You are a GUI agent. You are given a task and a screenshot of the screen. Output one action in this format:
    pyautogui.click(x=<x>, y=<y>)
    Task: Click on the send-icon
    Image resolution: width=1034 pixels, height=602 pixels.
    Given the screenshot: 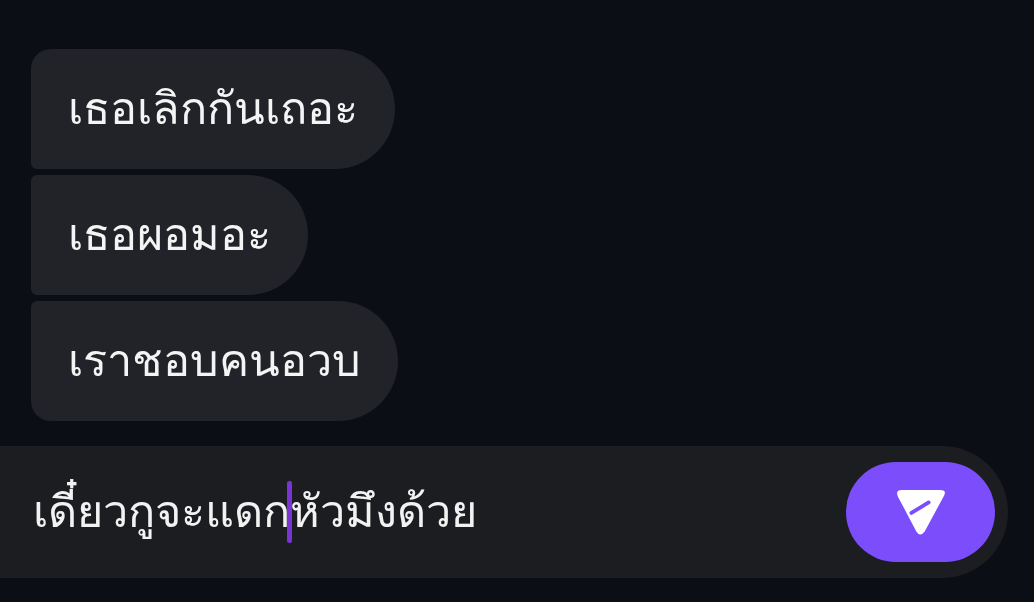 What is the action you would take?
    pyautogui.click(x=920, y=512)
    